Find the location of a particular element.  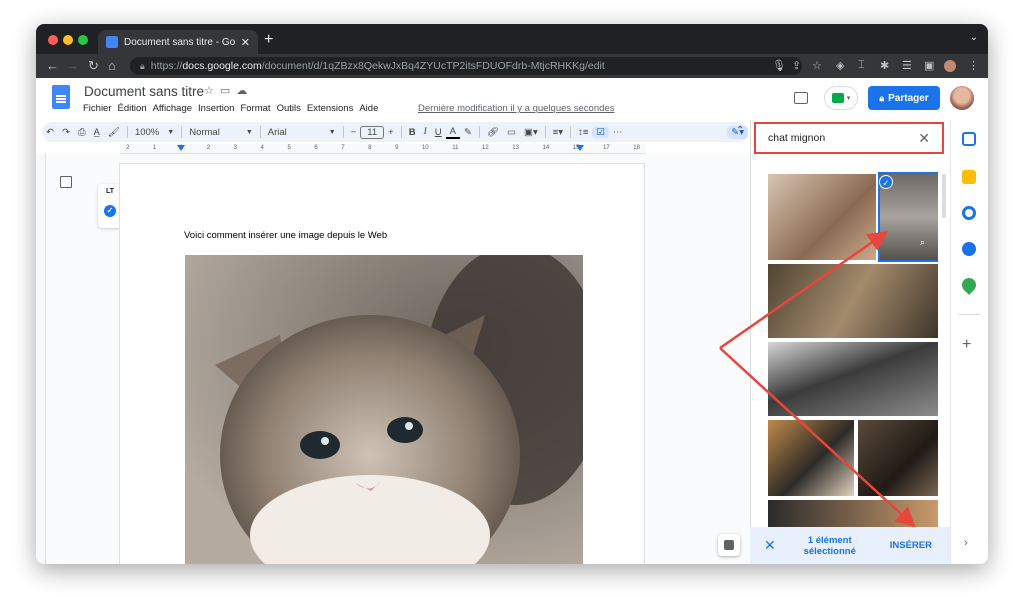

annotation-arrows is located at coordinates (817, 379).